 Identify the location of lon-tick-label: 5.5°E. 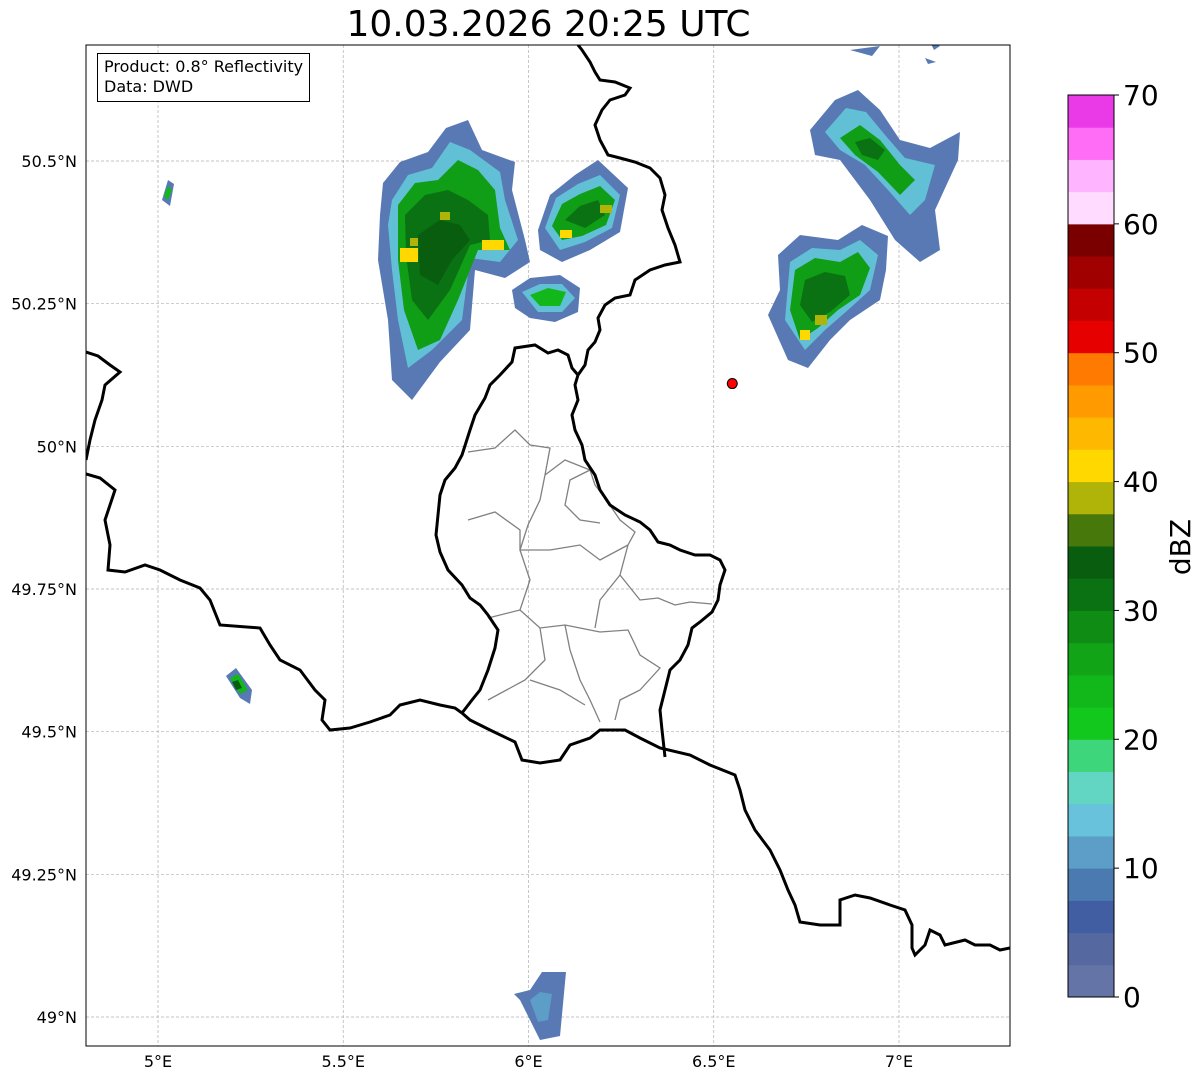
(343, 1061).